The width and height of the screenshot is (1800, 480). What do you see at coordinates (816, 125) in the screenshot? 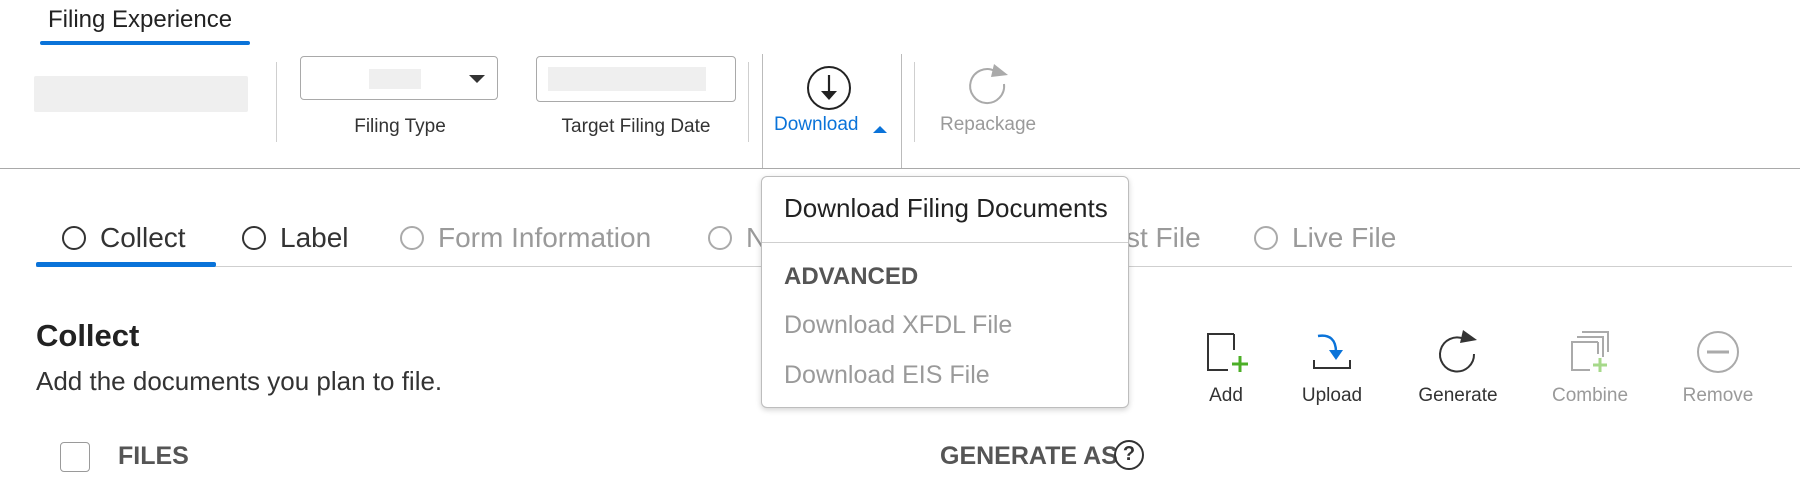
I see `download-label: Download` at bounding box center [816, 125].